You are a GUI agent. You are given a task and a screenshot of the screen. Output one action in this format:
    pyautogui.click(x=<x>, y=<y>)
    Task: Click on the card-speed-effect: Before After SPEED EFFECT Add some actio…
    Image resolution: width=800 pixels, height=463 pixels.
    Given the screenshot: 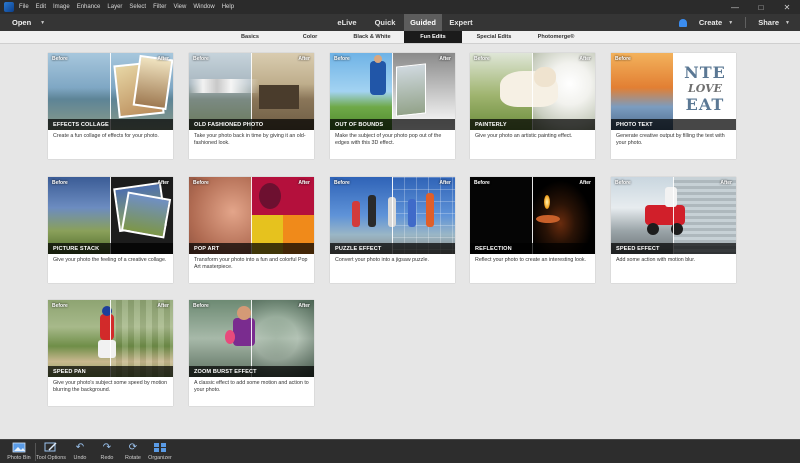 What is the action you would take?
    pyautogui.click(x=673, y=230)
    